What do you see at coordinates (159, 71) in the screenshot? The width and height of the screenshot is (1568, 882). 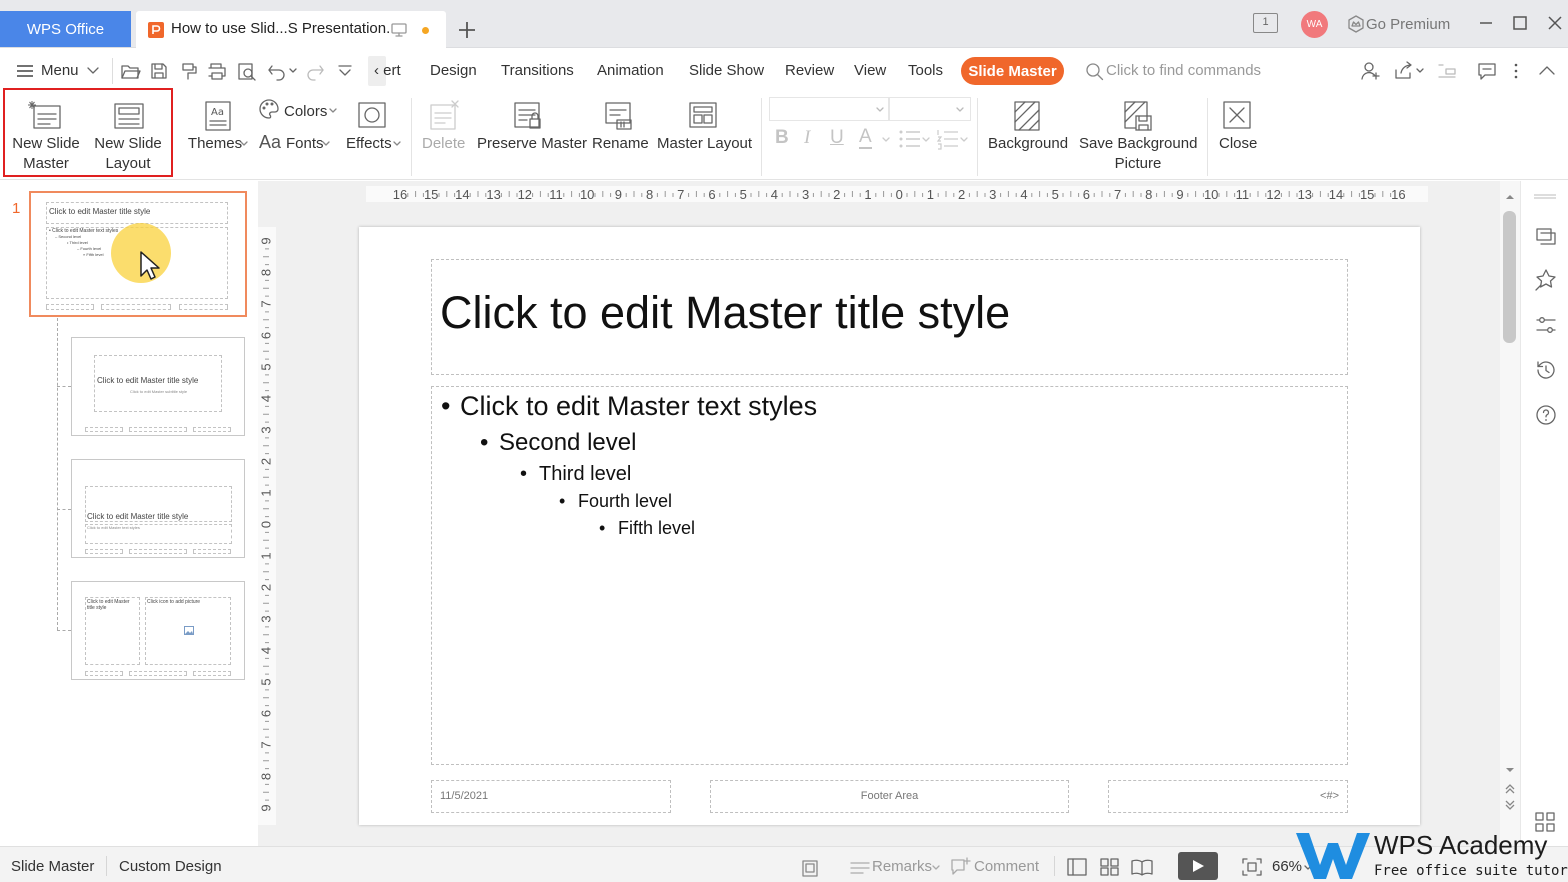 I see `save-icon` at bounding box center [159, 71].